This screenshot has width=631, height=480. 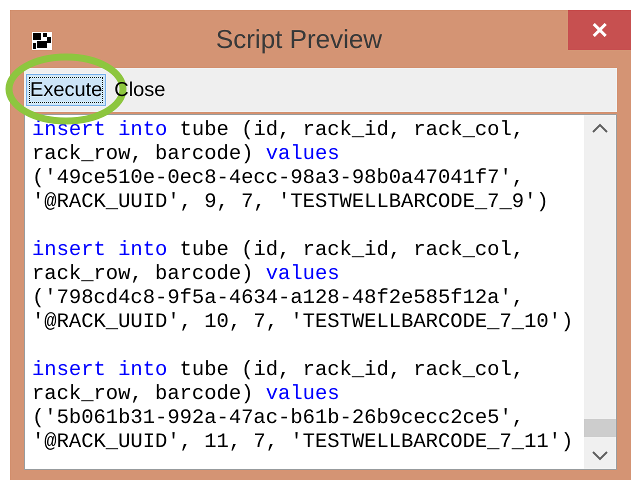 What do you see at coordinates (600, 292) in the screenshot?
I see `scrollbar` at bounding box center [600, 292].